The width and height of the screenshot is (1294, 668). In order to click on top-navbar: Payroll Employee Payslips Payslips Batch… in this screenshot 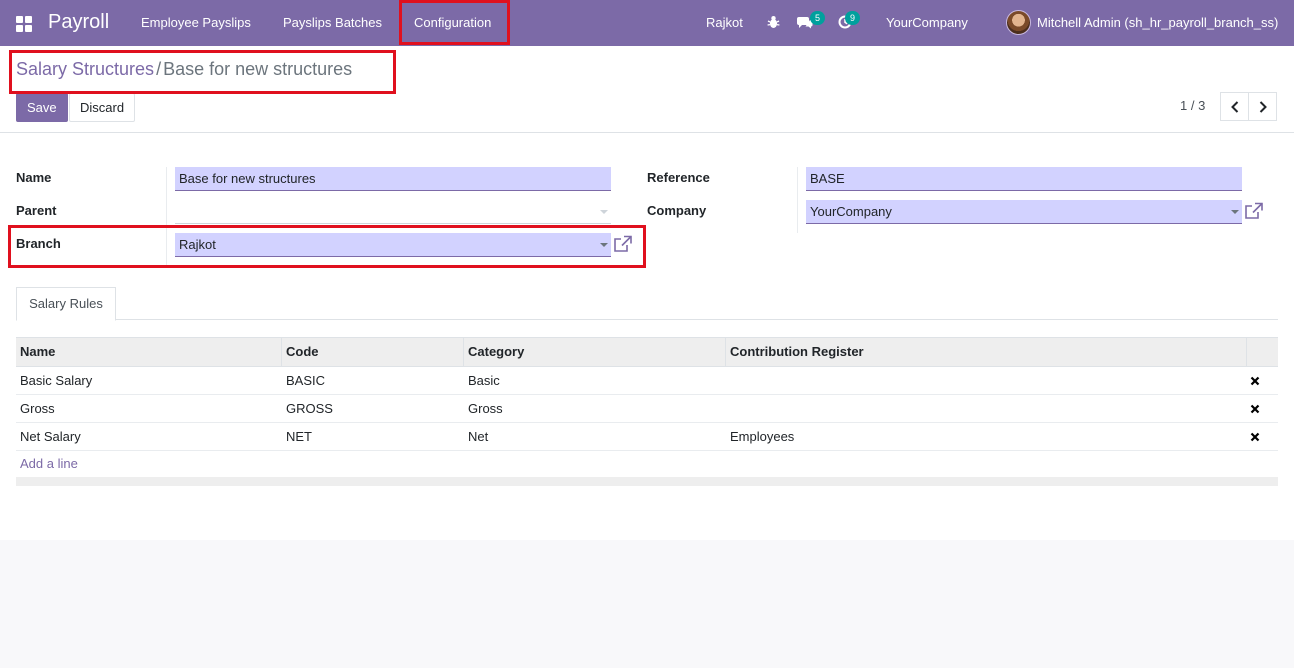, I will do `click(647, 23)`.